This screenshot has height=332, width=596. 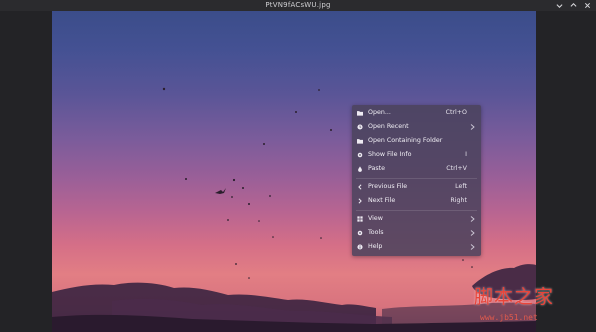 I want to click on maximize-button, so click(x=573, y=5).